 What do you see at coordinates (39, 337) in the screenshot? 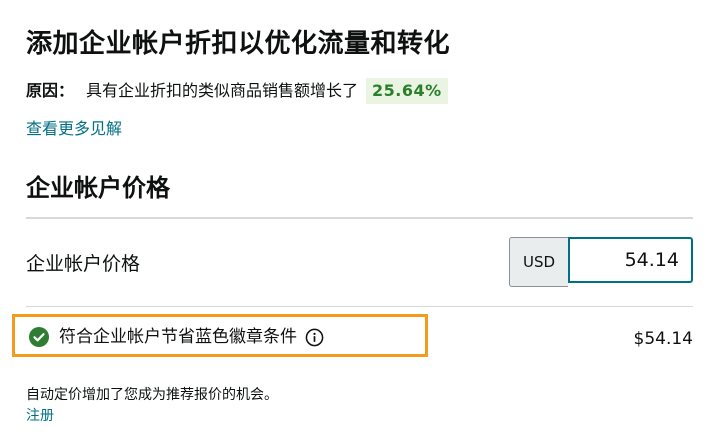
I see `check-circle-icon` at bounding box center [39, 337].